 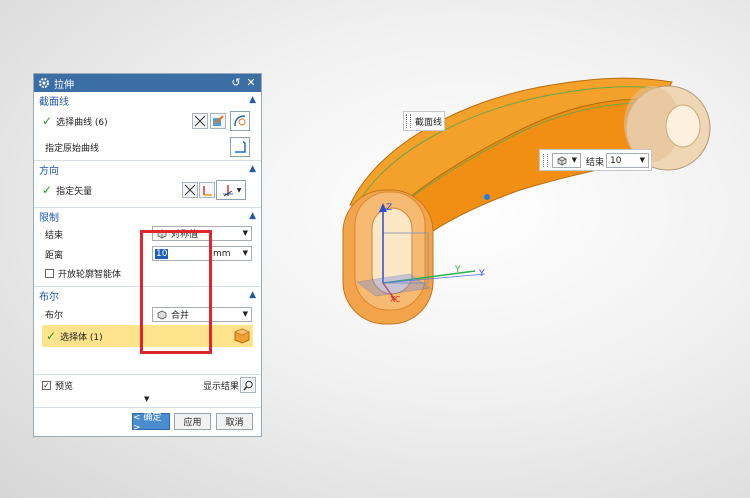 What do you see at coordinates (616, 160) in the screenshot?
I see `float-end-value: 10` at bounding box center [616, 160].